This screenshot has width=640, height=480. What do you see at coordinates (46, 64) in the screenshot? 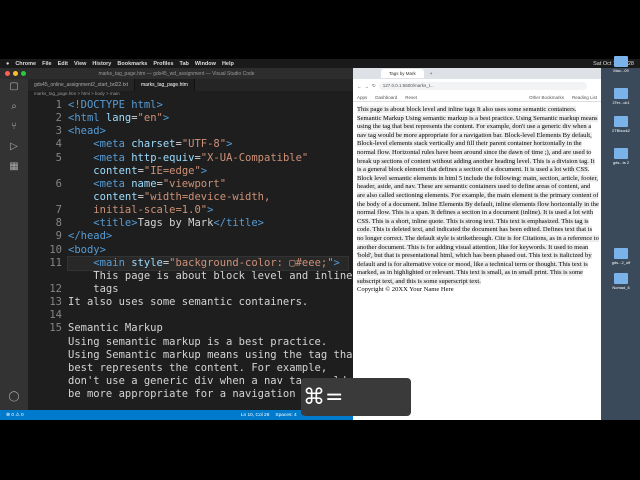
I see `menu-file: File` at bounding box center [46, 64].